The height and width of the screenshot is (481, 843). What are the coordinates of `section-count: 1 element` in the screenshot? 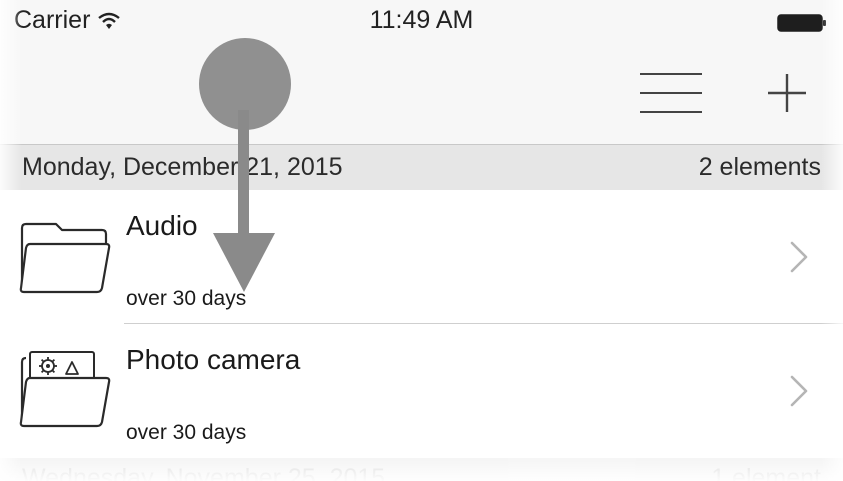 It's located at (766, 472).